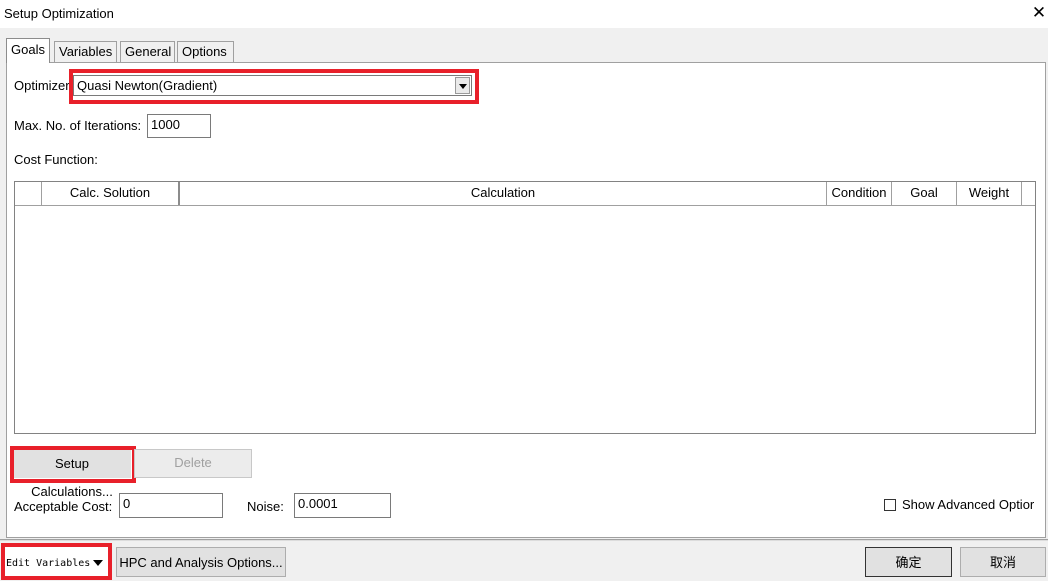 Image resolution: width=1048 pixels, height=581 pixels. Describe the element at coordinates (63, 506) in the screenshot. I see `acceptable-cost-label: Acceptable Cost:` at that location.